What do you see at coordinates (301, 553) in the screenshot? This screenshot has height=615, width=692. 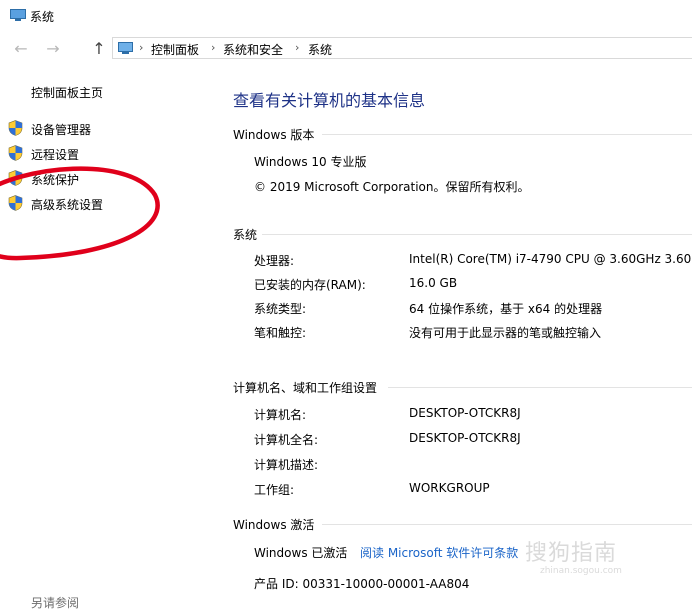 I see `activation-status: Windows 已激活` at bounding box center [301, 553].